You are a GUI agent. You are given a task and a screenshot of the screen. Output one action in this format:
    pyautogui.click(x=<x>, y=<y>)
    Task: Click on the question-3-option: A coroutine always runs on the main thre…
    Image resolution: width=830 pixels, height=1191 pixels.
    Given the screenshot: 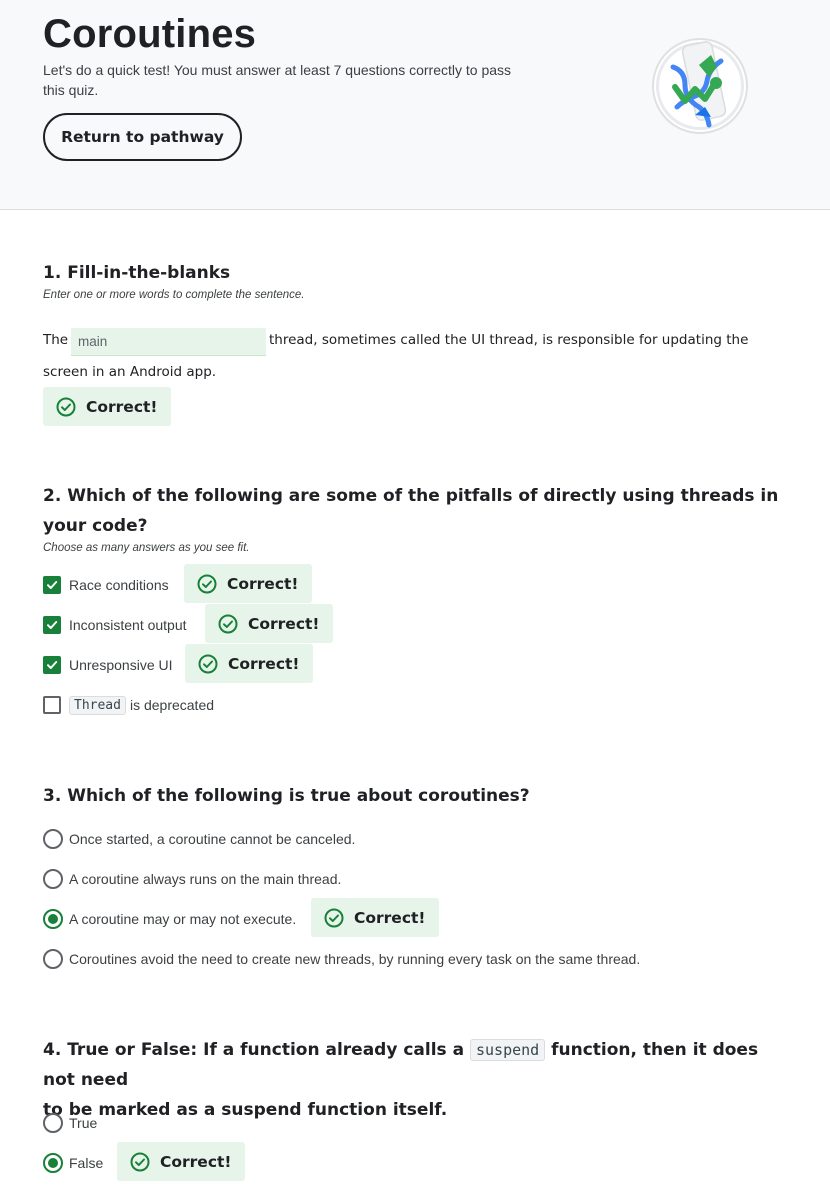 What is the action you would take?
    pyautogui.click(x=192, y=879)
    